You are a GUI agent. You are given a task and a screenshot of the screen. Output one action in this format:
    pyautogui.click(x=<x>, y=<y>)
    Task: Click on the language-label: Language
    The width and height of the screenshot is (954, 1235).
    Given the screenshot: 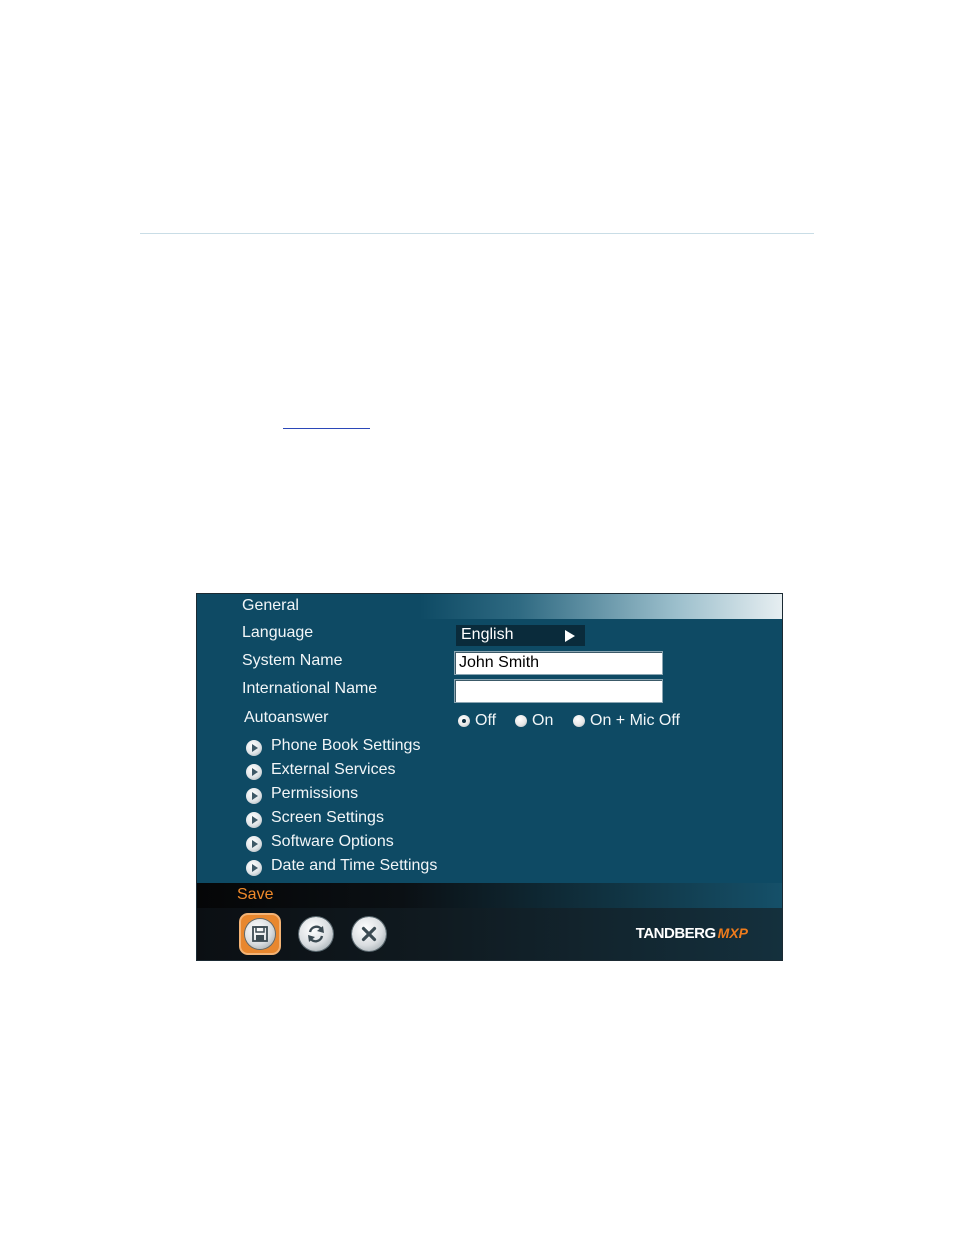 What is the action you would take?
    pyautogui.click(x=278, y=632)
    